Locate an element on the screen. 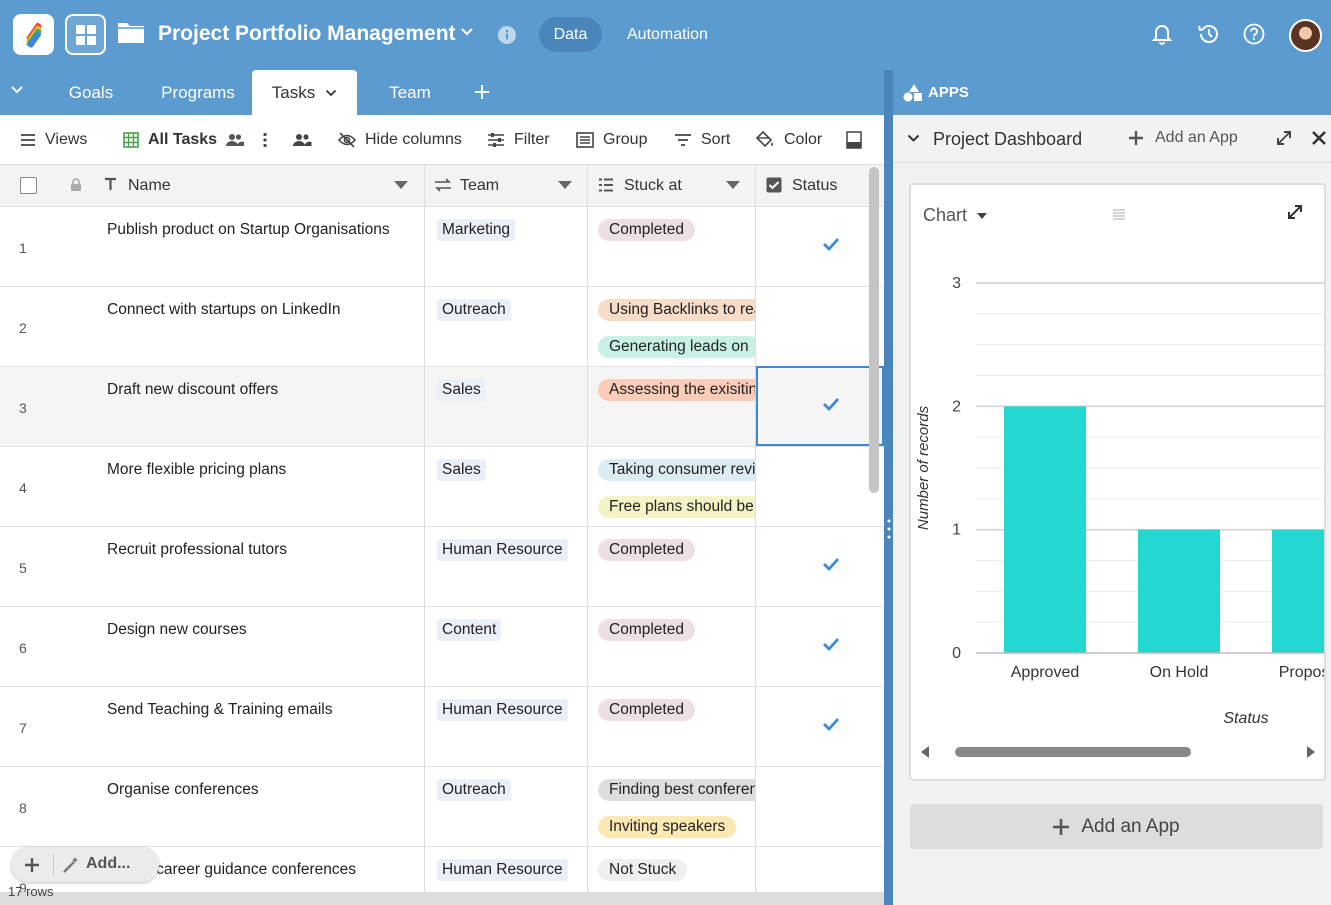 This screenshot has height=905, width=1331. stuck-at-pill: Assessing the exisiting is located at coordinates (676, 390).